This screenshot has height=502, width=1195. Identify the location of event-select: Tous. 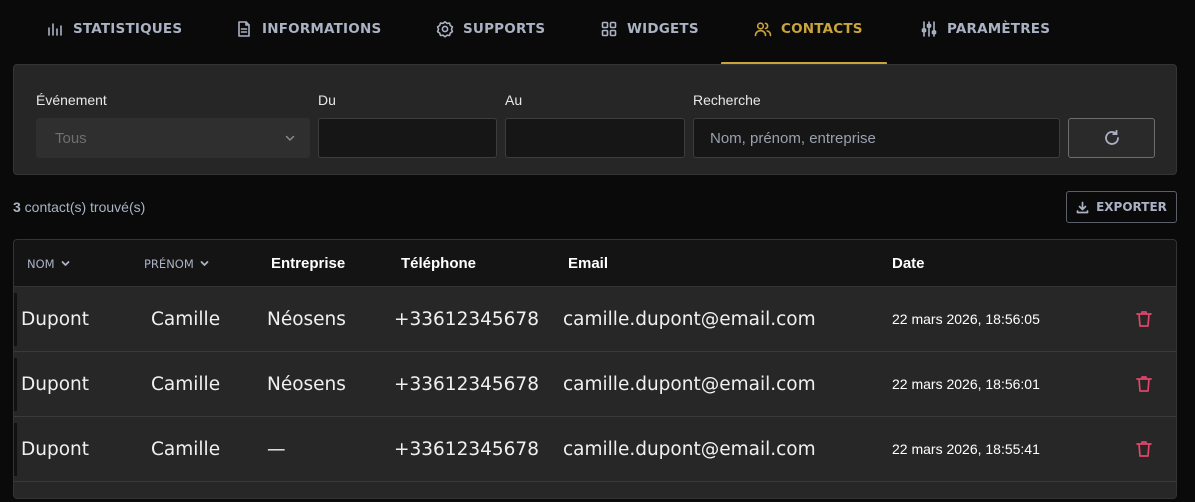
(173, 138).